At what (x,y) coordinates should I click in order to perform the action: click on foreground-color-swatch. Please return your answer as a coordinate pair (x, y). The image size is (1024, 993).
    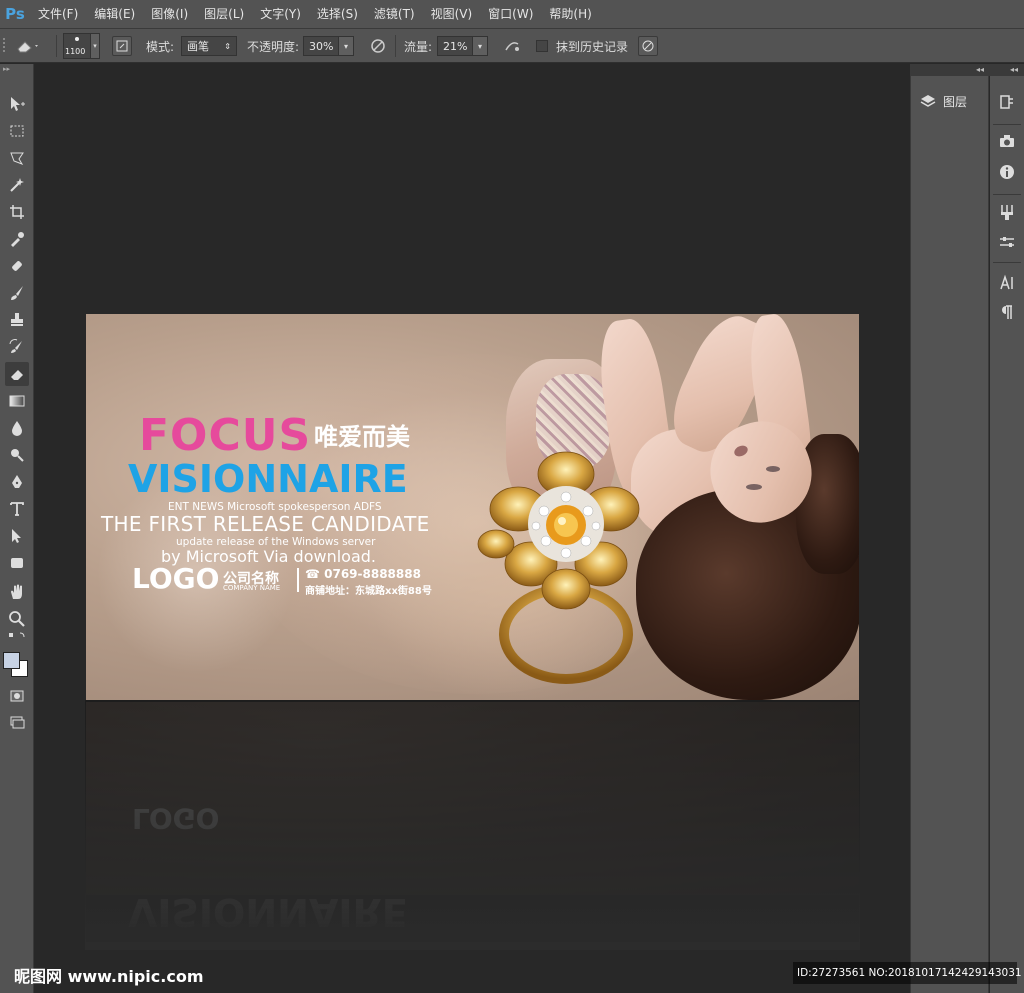
    Looking at the image, I should click on (11, 660).